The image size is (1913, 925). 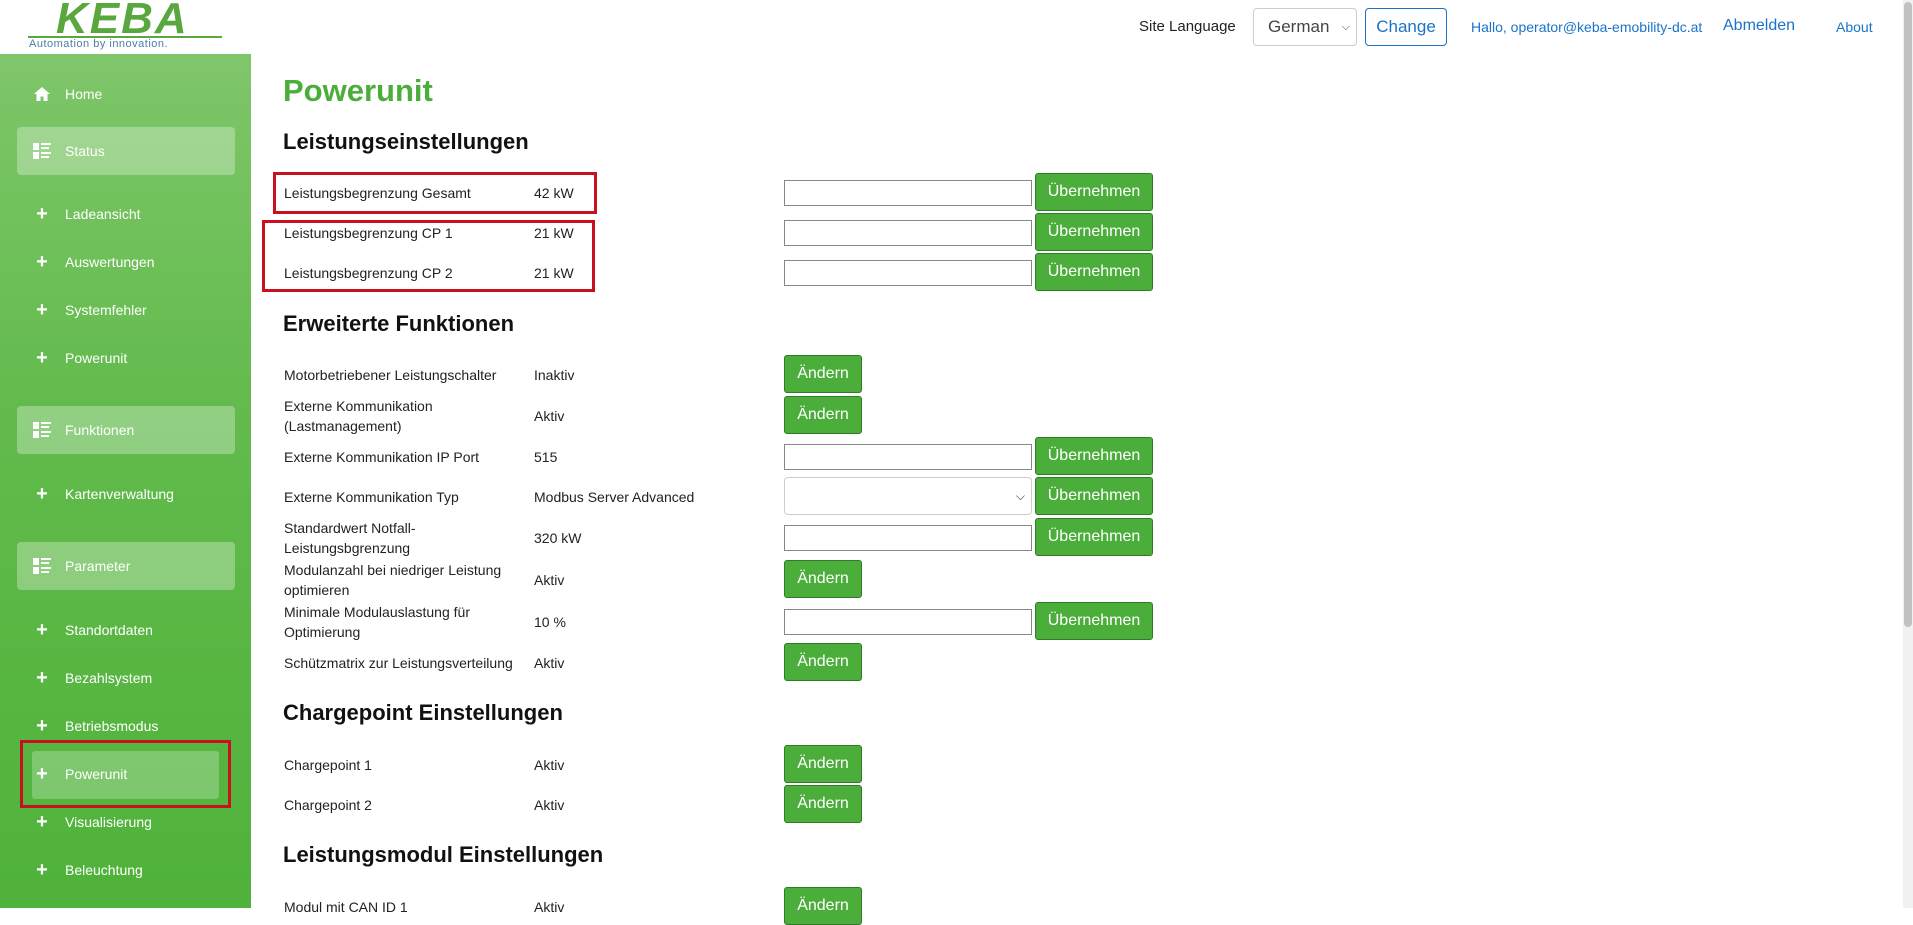 I want to click on ip-port-input, so click(x=908, y=457).